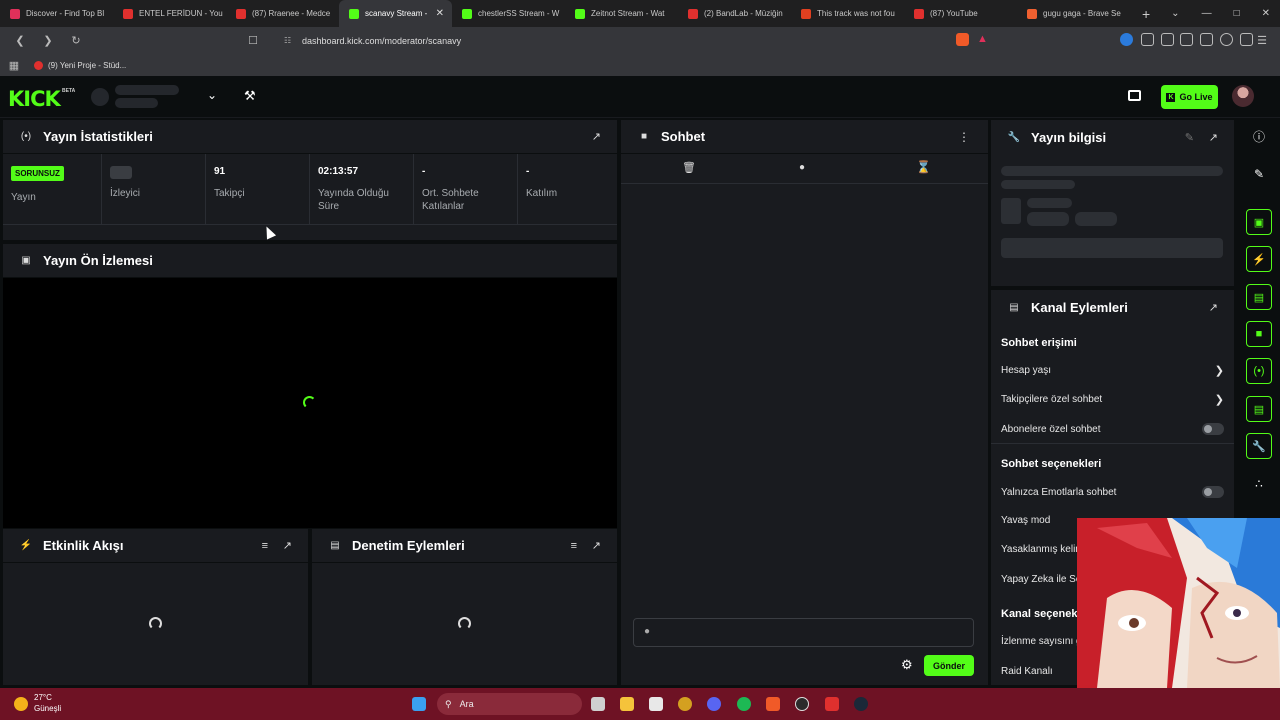 The height and width of the screenshot is (720, 1280). What do you see at coordinates (964, 137) in the screenshot?
I see `more-options-icon: ⋮` at bounding box center [964, 137].